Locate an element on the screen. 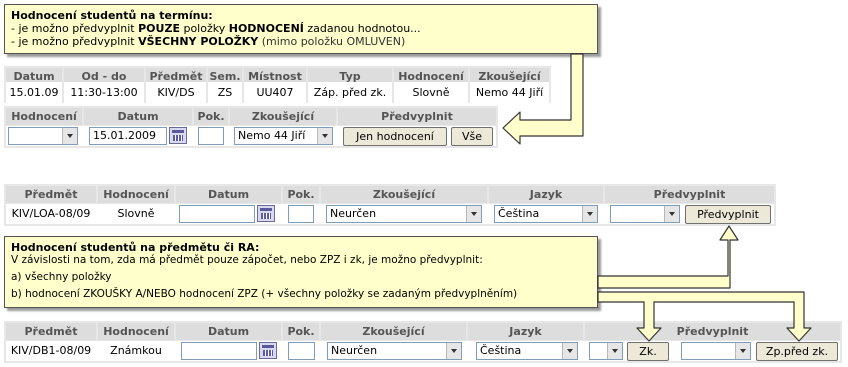 Image resolution: width=848 pixels, height=367 pixels. subj2-header-predmet: Předmět is located at coordinates (51, 331).